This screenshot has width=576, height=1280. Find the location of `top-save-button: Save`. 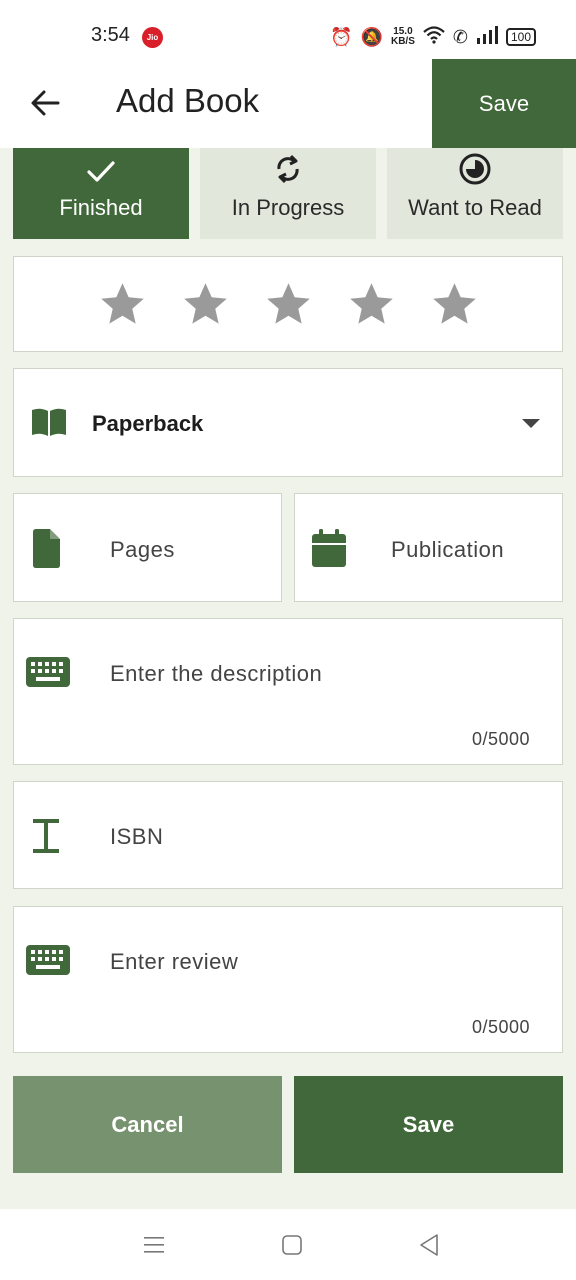

top-save-button: Save is located at coordinates (504, 103).